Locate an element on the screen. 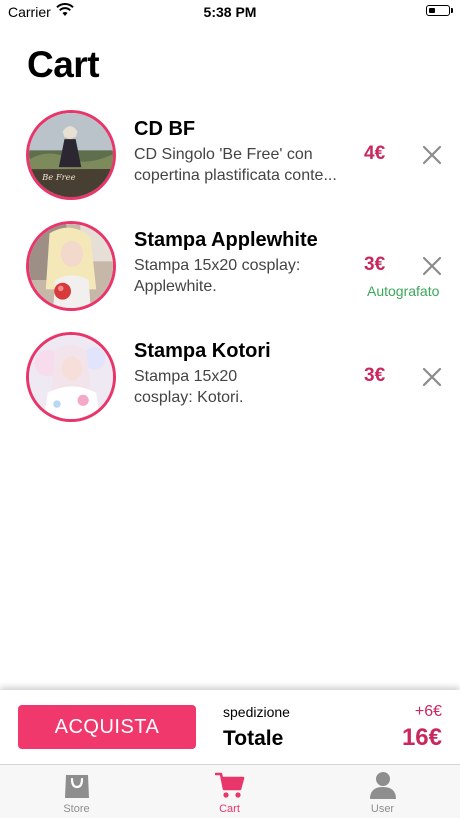  svg-text: Be Free is located at coordinates (58, 177).